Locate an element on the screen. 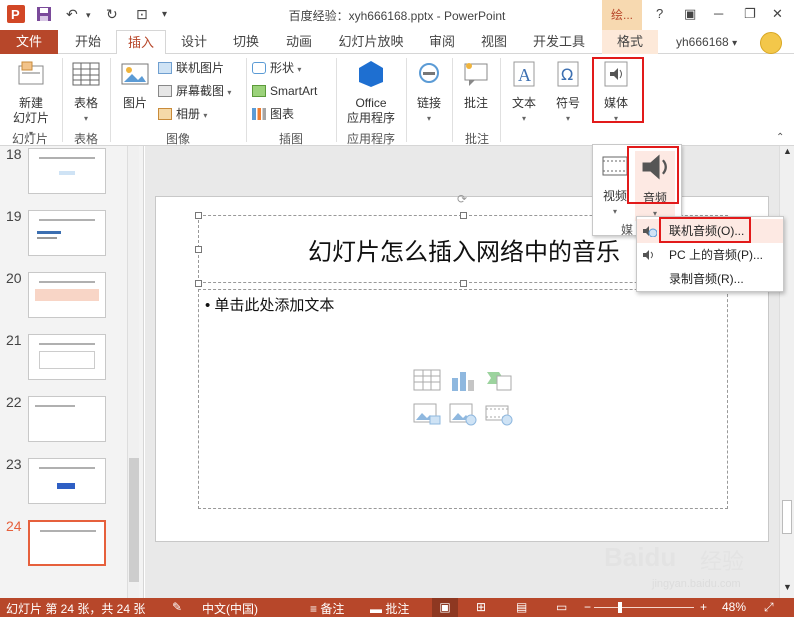  online-audio-highlight-box is located at coordinates (705, 230).